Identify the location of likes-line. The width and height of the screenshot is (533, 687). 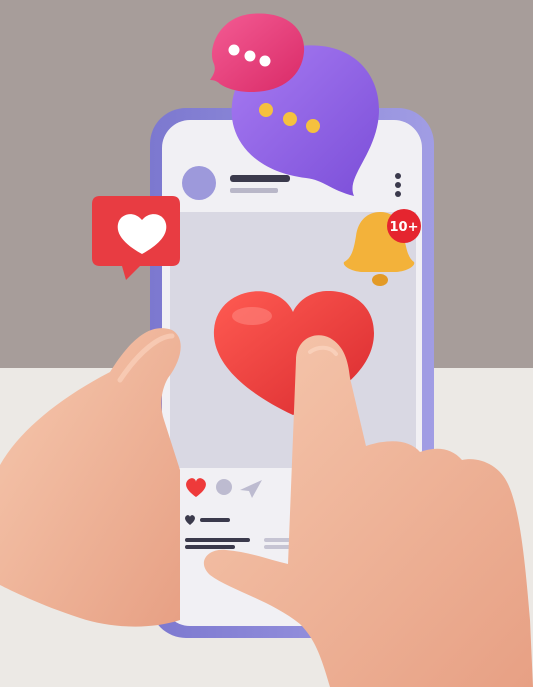
(215, 520).